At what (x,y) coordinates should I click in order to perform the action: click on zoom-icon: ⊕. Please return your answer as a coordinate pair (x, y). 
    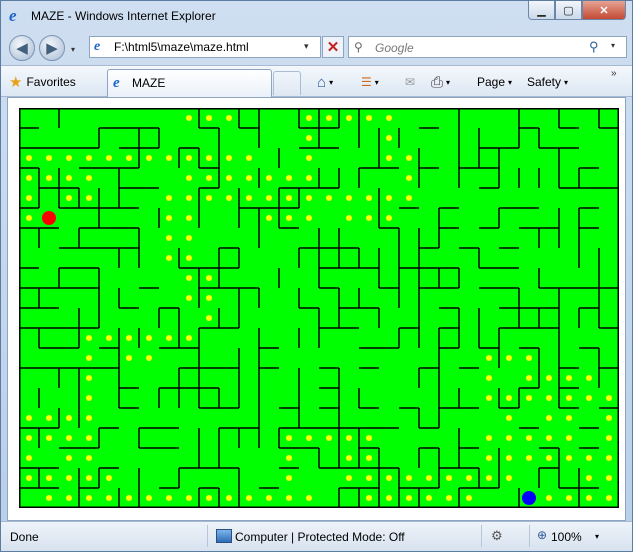
    Looking at the image, I should click on (542, 535).